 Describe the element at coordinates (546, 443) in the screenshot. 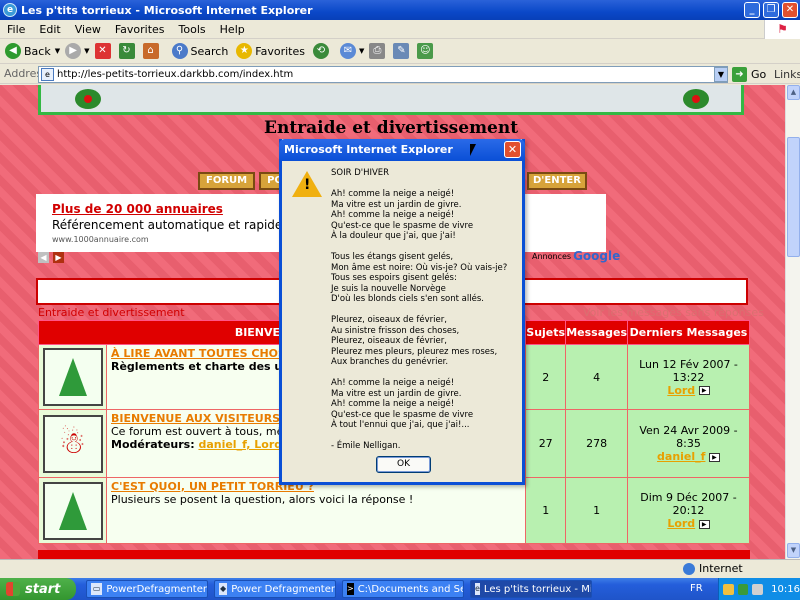

I see `forum-topics: 27` at that location.